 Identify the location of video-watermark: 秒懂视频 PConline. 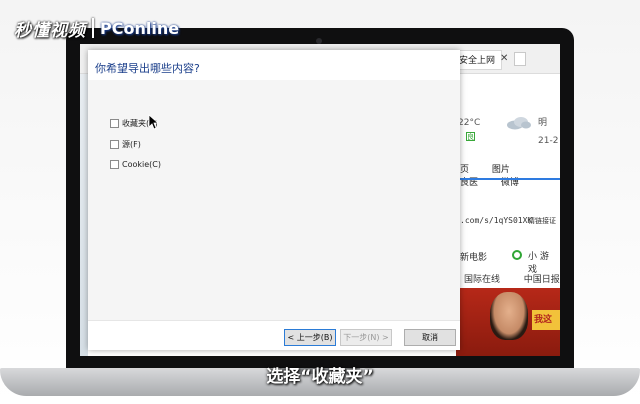
(96, 28).